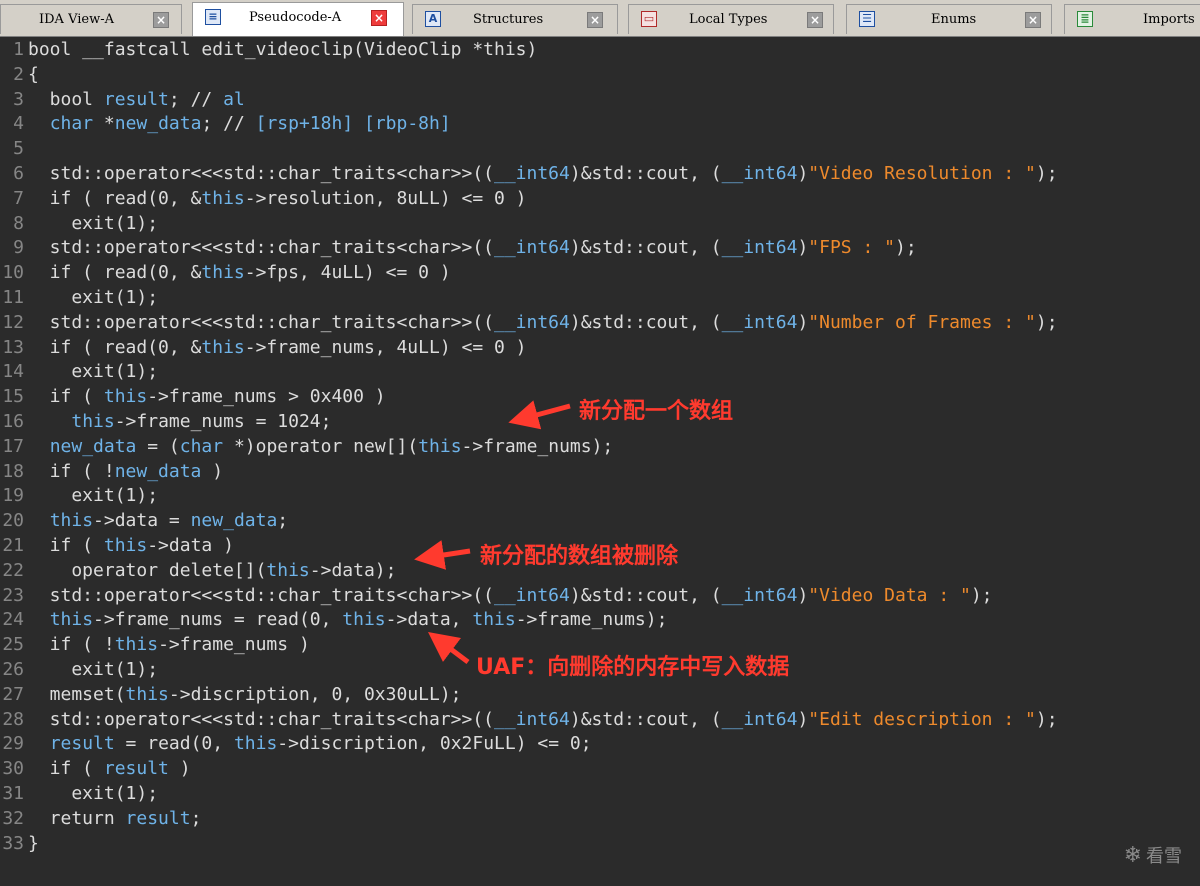 Image resolution: width=1200 pixels, height=886 pixels. Describe the element at coordinates (1132, 855) in the screenshot. I see `snowflake-icon: ❄` at that location.